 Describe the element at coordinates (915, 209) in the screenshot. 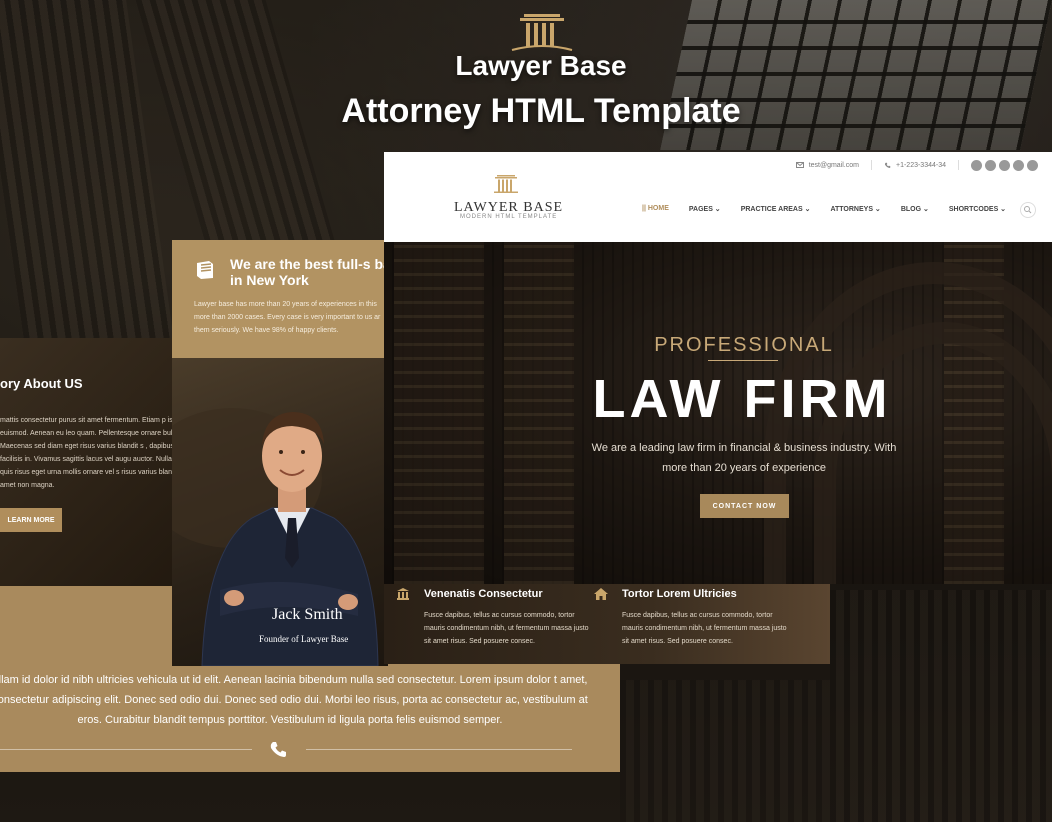

I see `nav-blog: BLOG ⌄` at that location.